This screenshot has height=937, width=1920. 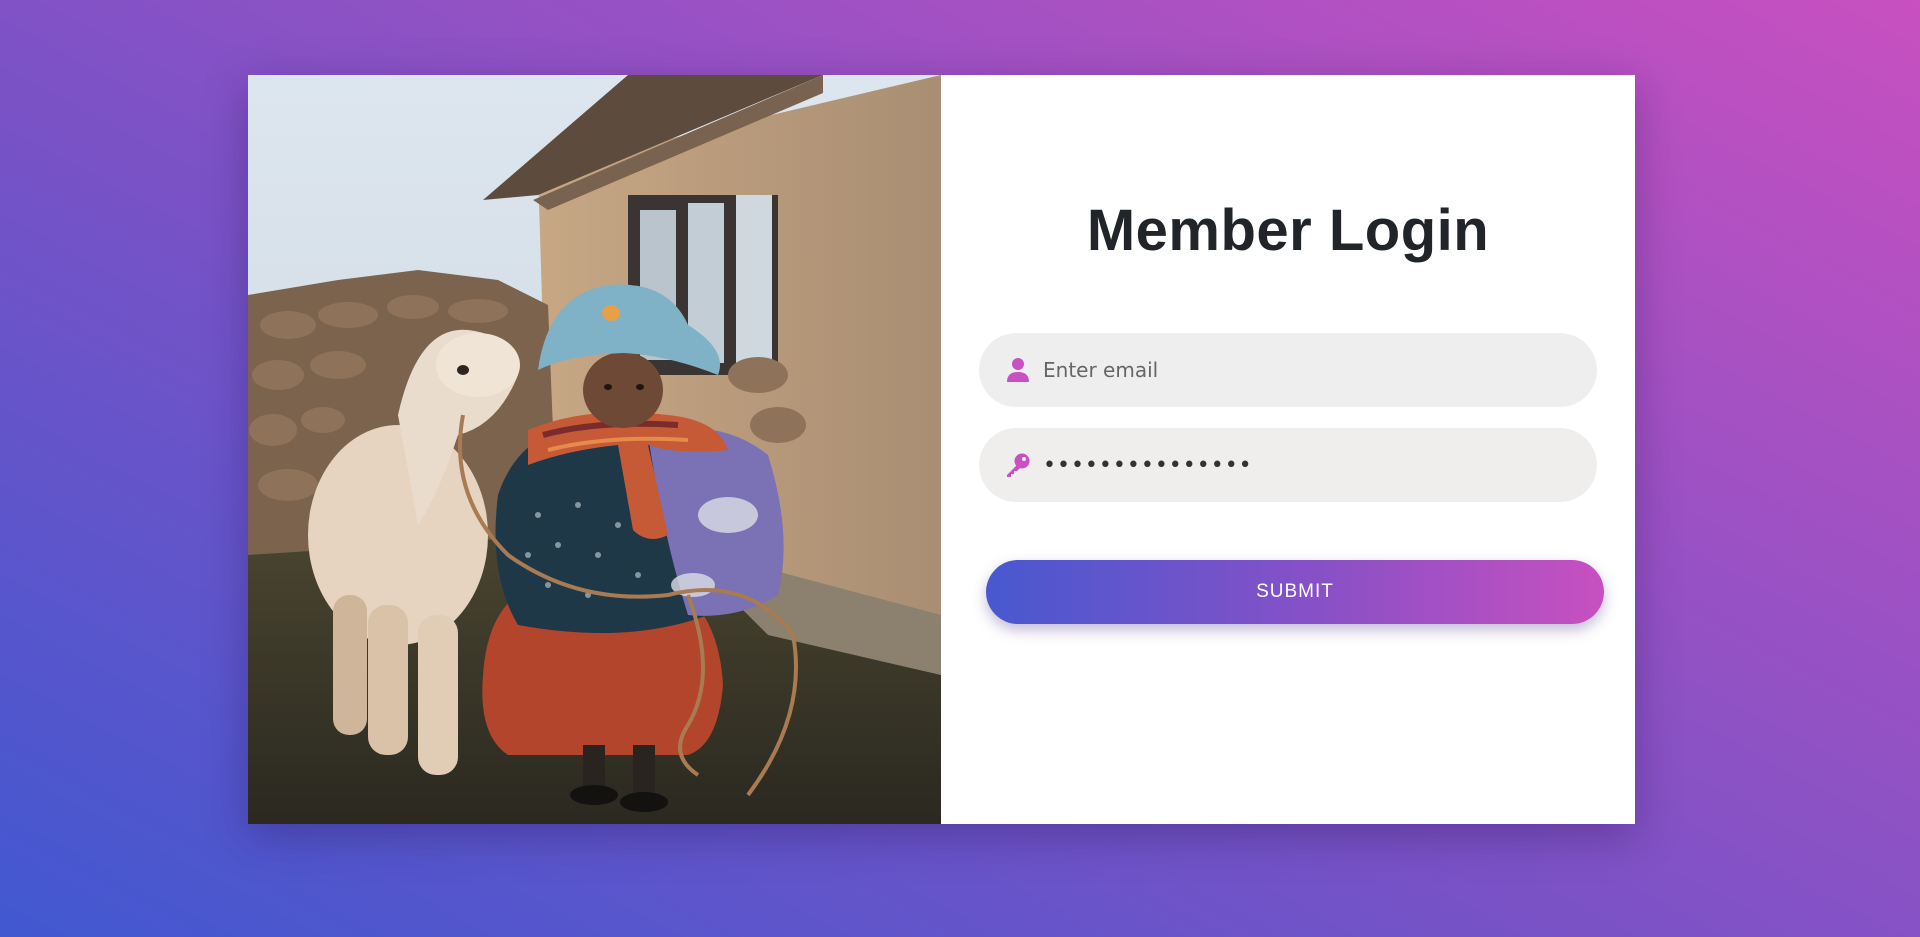 I want to click on email-field-container, so click(x=1288, y=370).